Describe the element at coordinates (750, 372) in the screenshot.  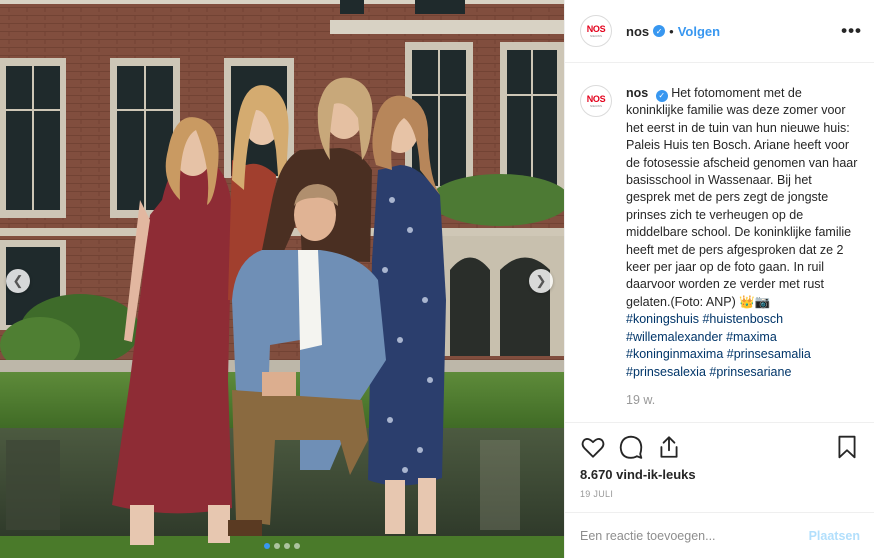
I see `hashtag-link: #prinsesariane` at that location.